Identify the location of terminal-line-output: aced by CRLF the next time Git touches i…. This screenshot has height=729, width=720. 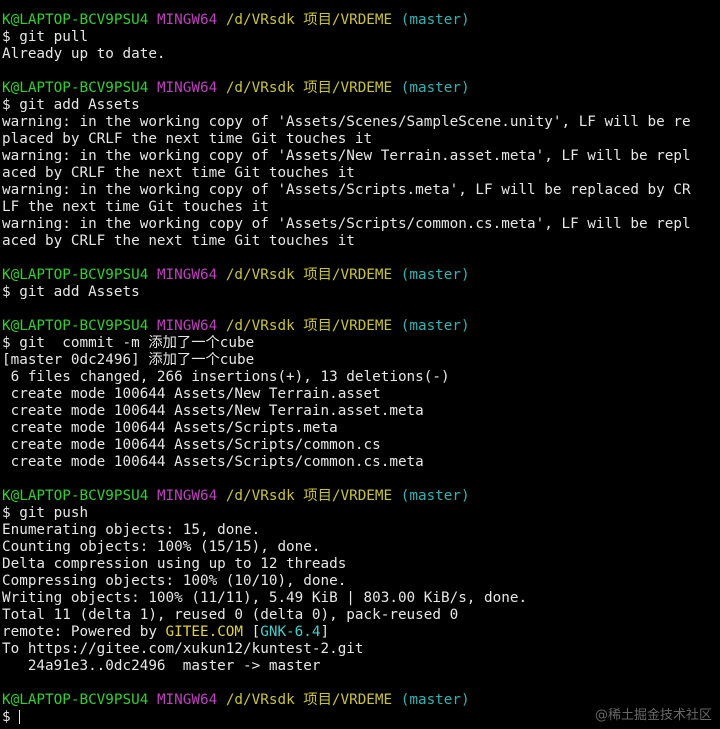
(361, 241).